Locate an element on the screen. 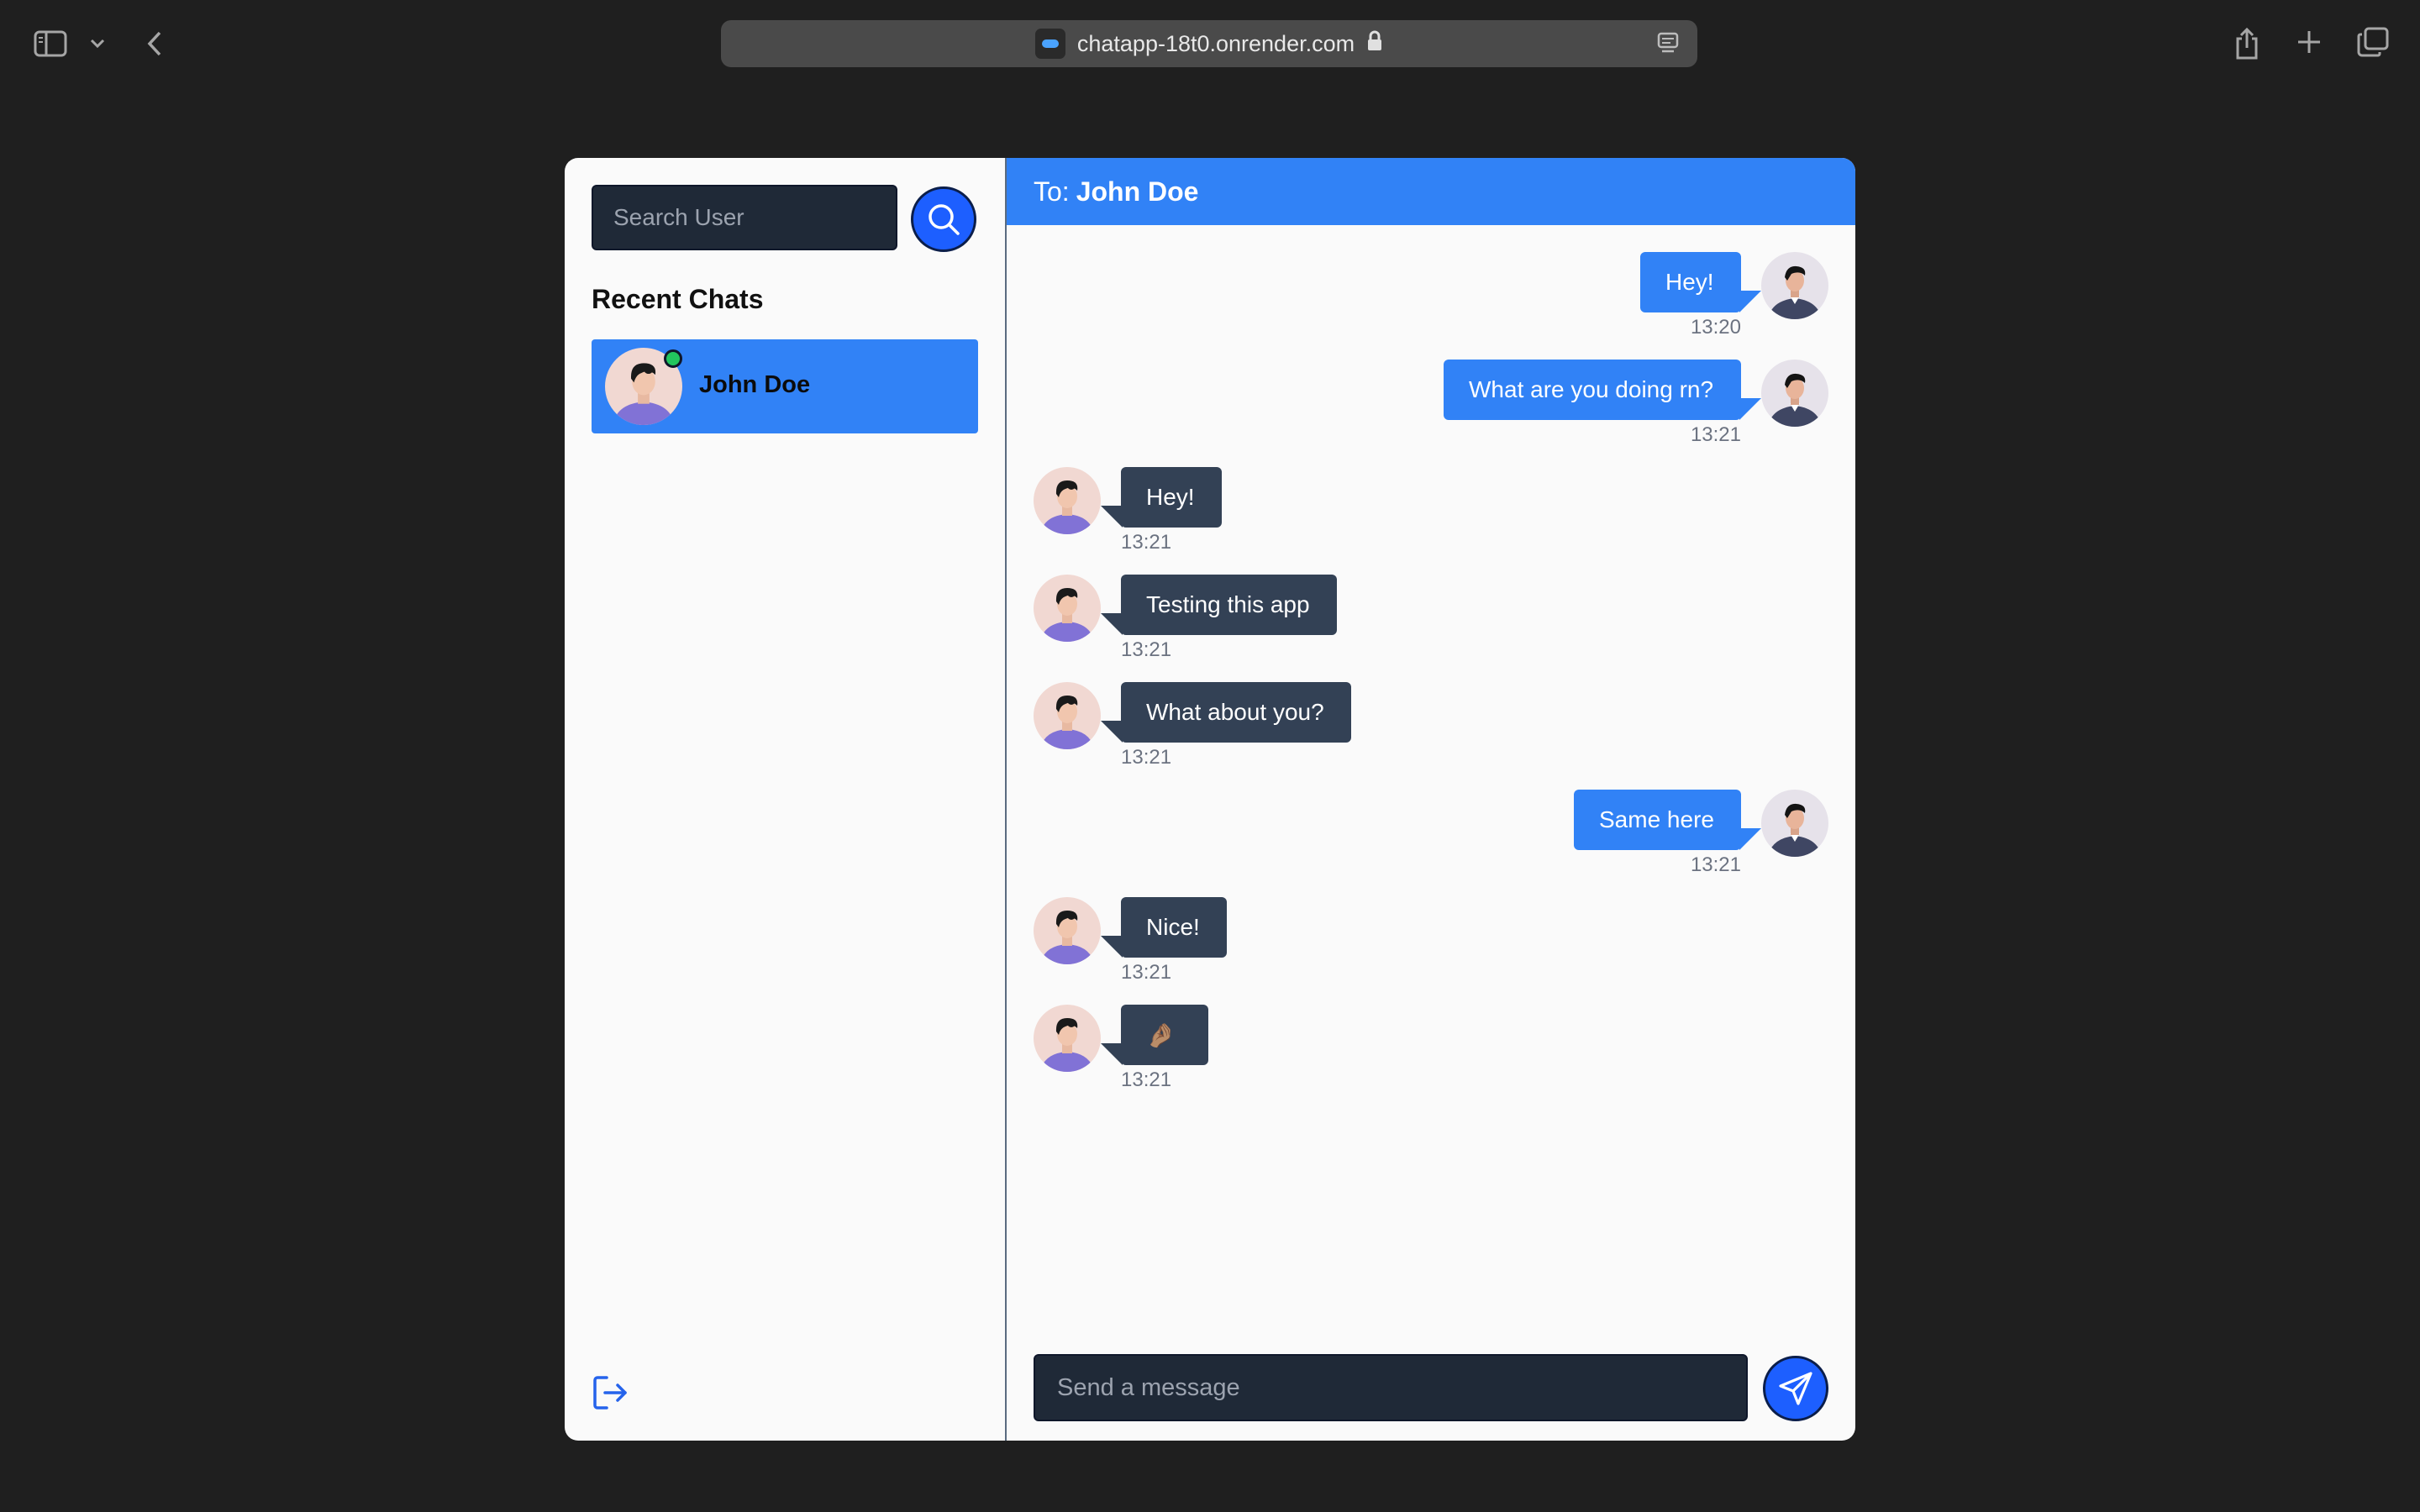 The height and width of the screenshot is (1512, 2420). chat-contact-name: John Doe is located at coordinates (755, 384).